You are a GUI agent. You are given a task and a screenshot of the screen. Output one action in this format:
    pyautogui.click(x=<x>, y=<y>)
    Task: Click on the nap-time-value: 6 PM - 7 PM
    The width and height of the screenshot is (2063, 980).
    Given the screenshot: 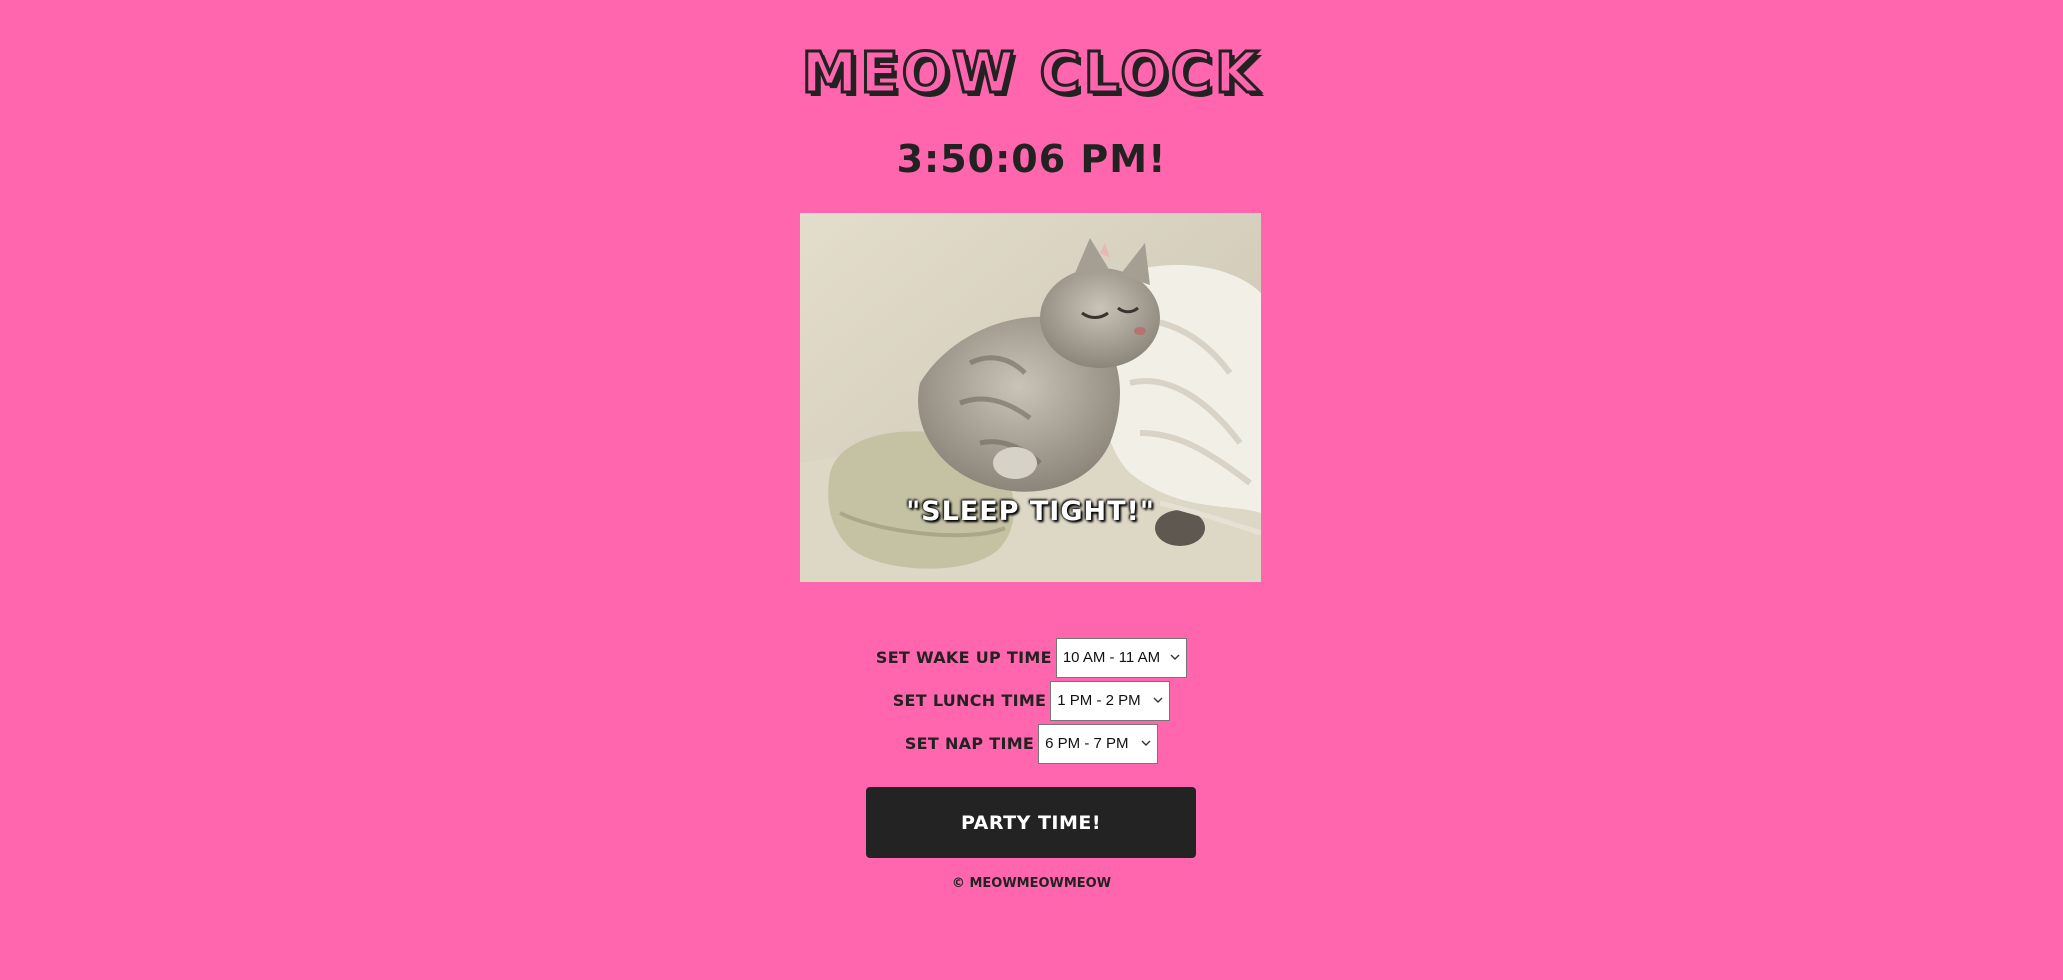 What is the action you would take?
    pyautogui.click(x=1087, y=743)
    